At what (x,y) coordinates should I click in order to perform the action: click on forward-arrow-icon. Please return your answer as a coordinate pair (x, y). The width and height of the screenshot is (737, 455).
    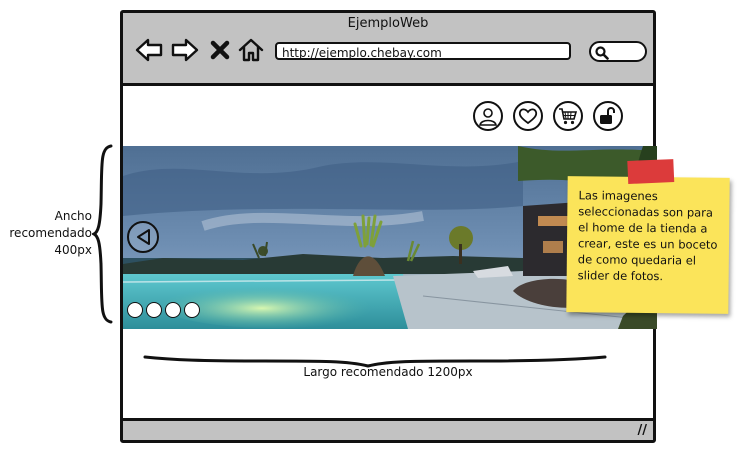
    Looking at the image, I should click on (185, 50).